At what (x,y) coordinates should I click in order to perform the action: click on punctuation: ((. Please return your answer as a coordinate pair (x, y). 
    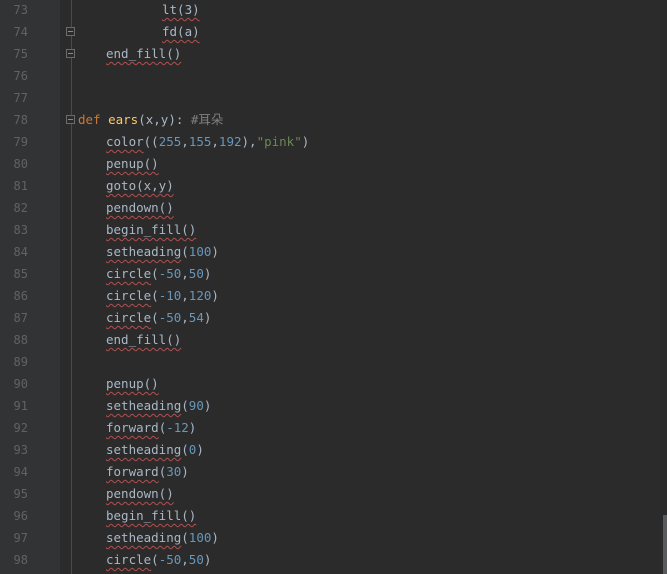
    Looking at the image, I should click on (151, 141).